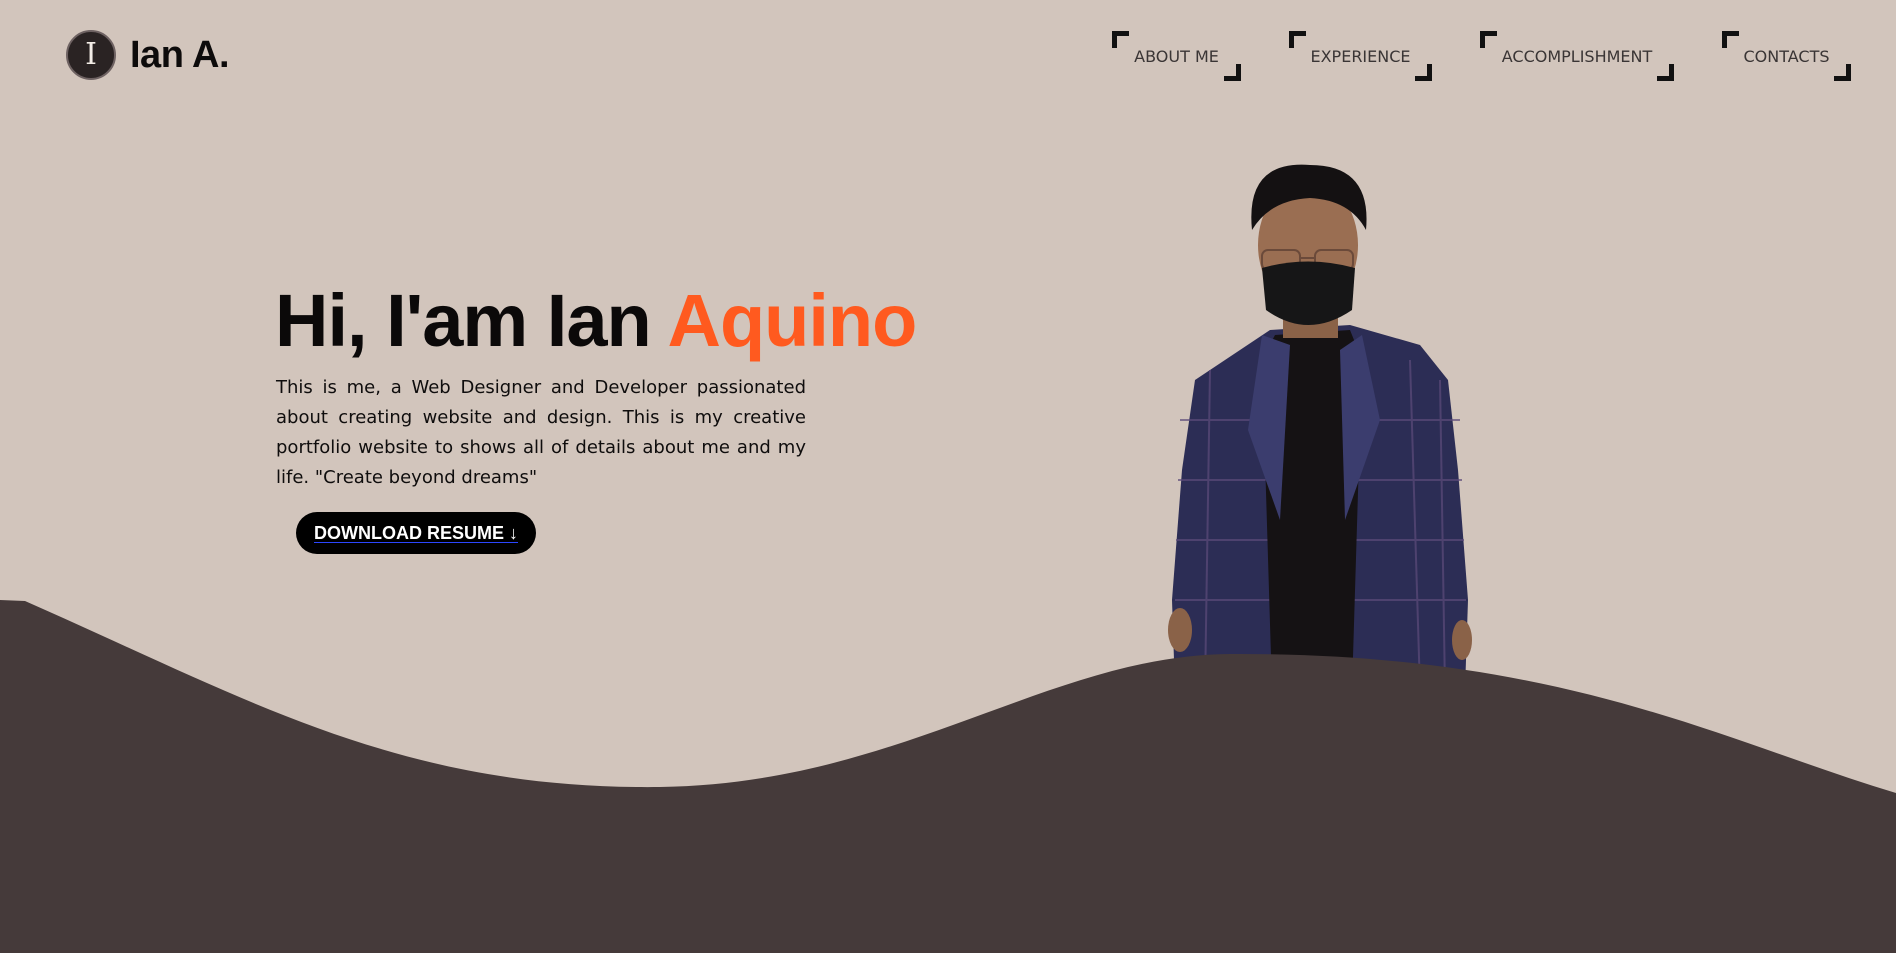 The width and height of the screenshot is (1896, 953). I want to click on hero-title: Hi, I'am Ian Aquino, so click(596, 320).